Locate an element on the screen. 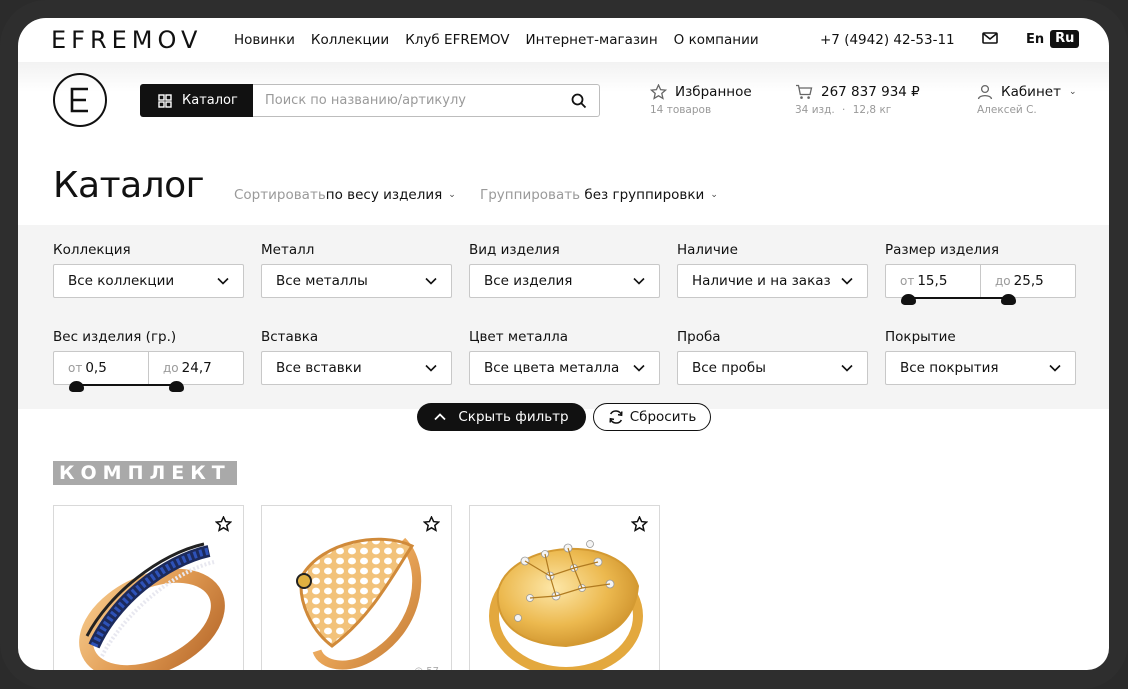  sort-dropdown: Сортироватьпо весу изделия ⌄ is located at coordinates (345, 195).